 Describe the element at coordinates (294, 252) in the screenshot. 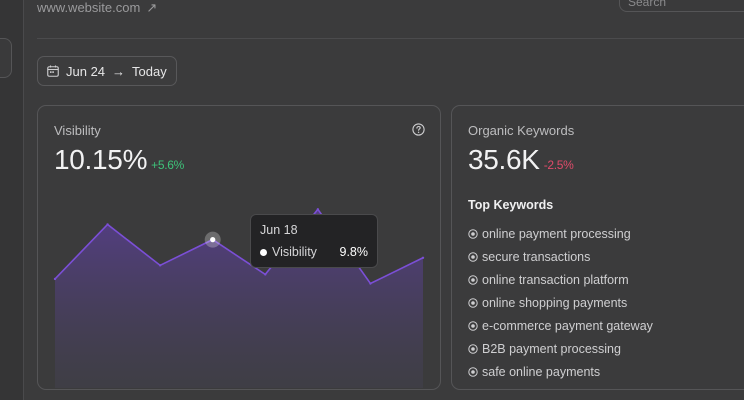

I see `tooltip-label: Visibility` at that location.